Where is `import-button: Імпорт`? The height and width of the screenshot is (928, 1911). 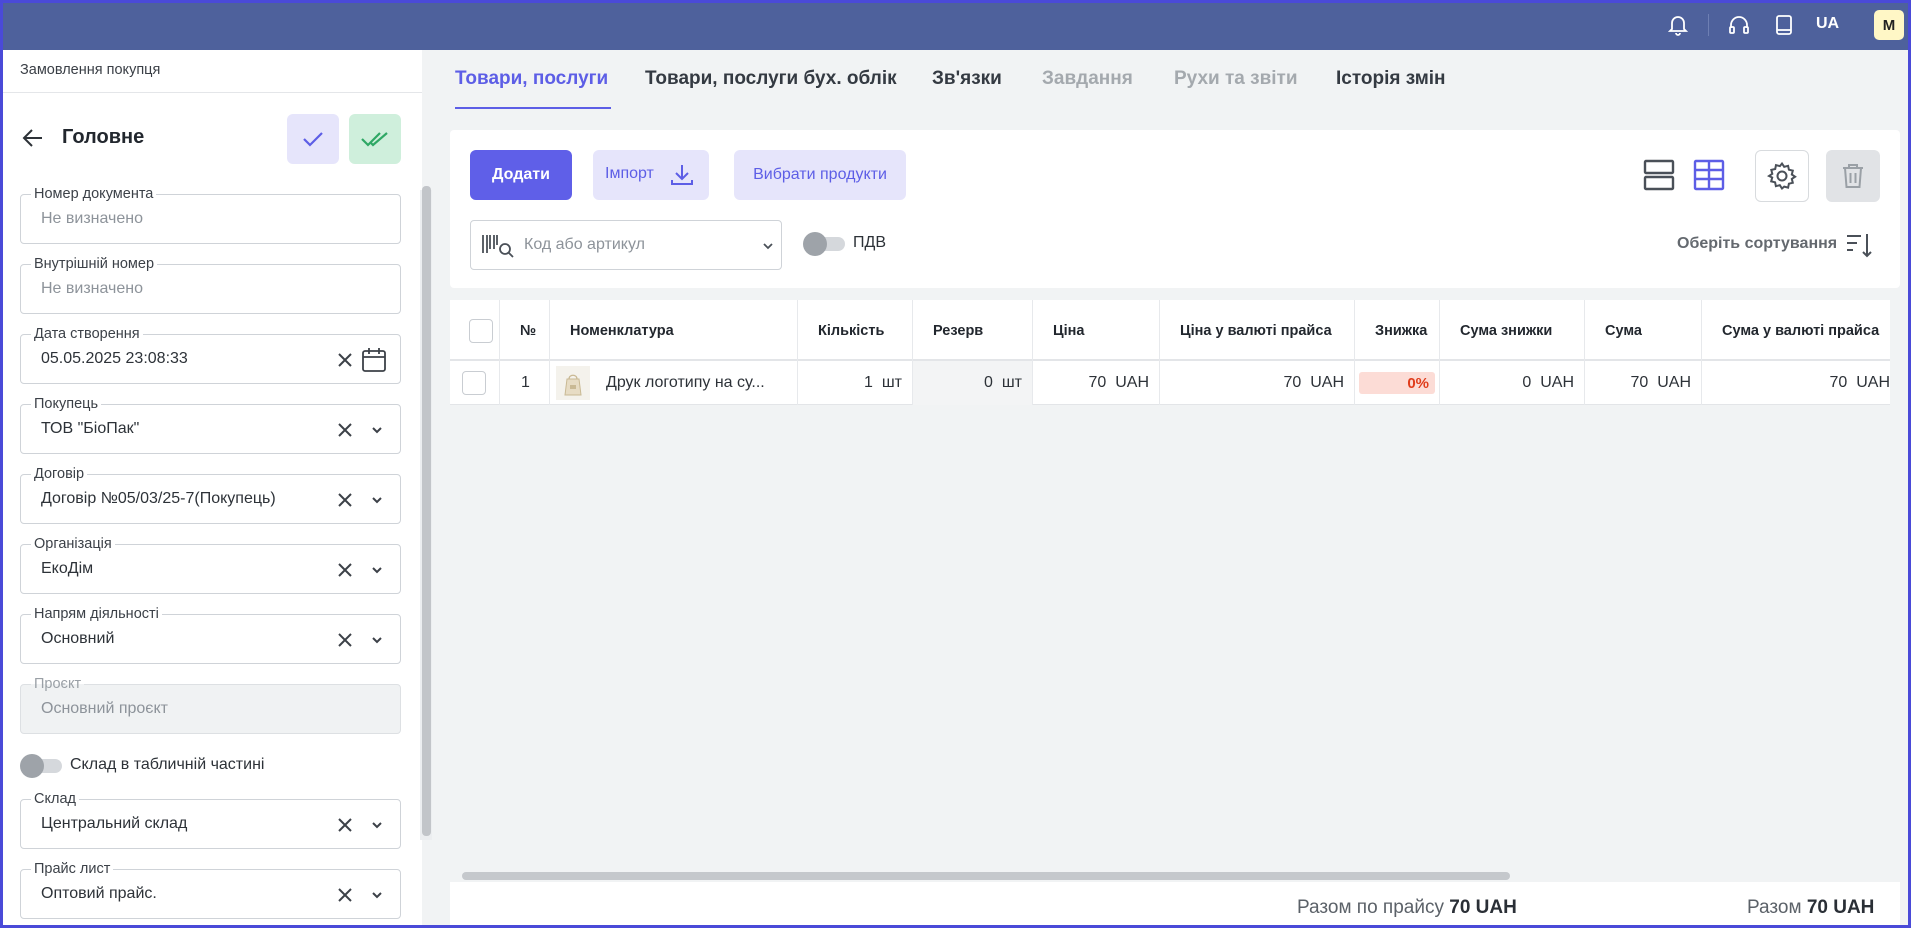
import-button: Імпорт is located at coordinates (651, 175).